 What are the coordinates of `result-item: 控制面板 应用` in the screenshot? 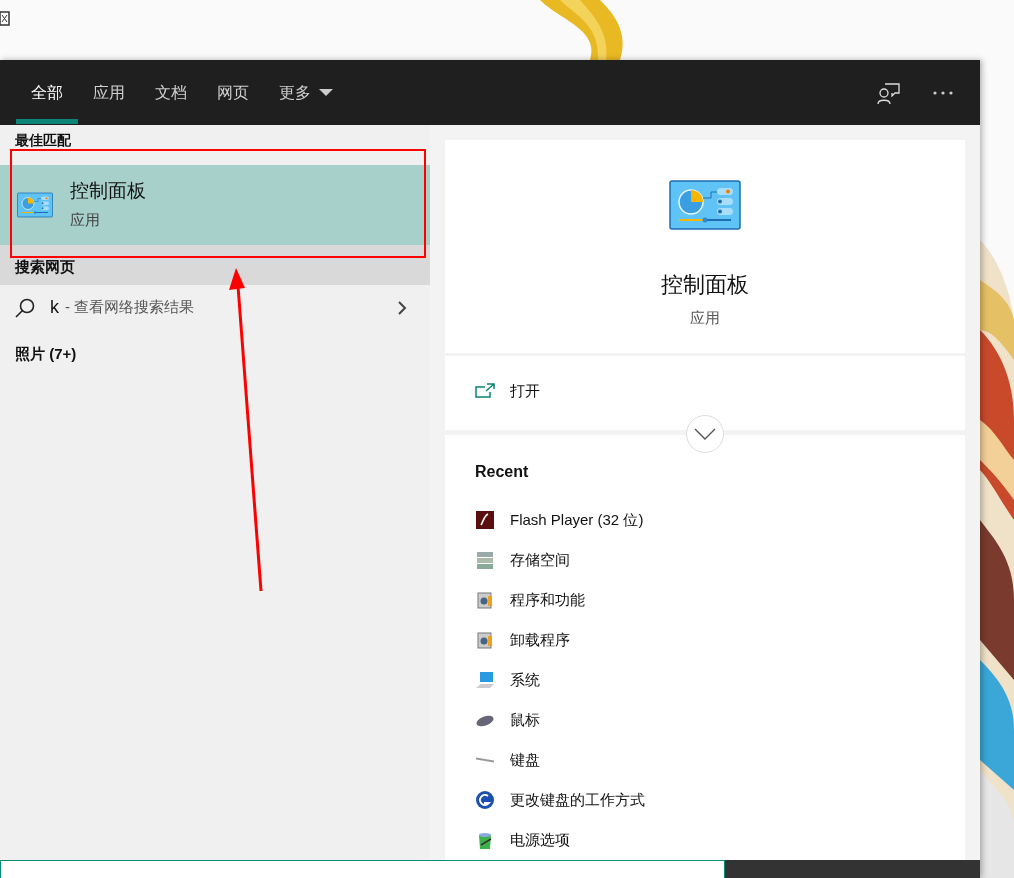 It's located at (215, 205).